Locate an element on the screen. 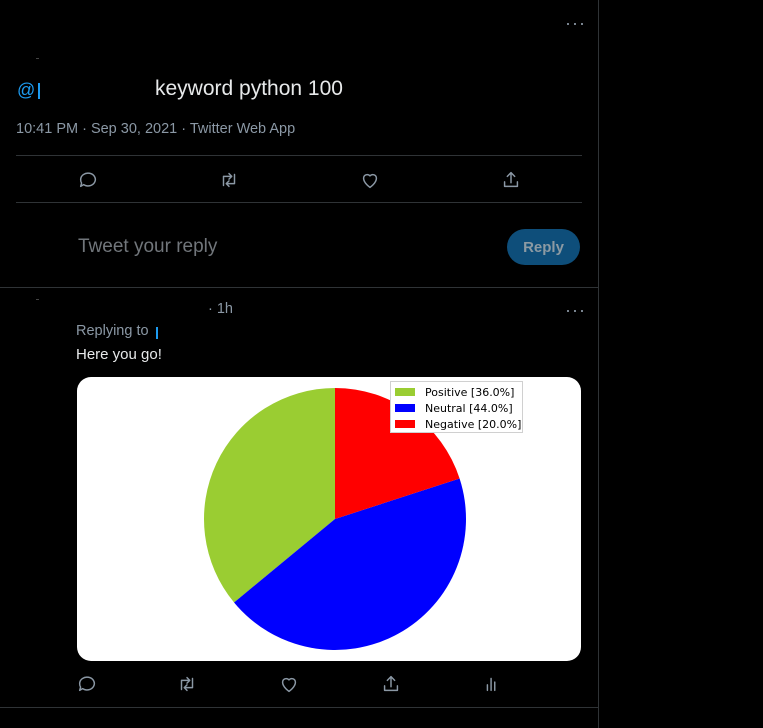 Image resolution: width=763 pixels, height=728 pixels. legend-label-positive: Positive [36.0%] is located at coordinates (470, 392).